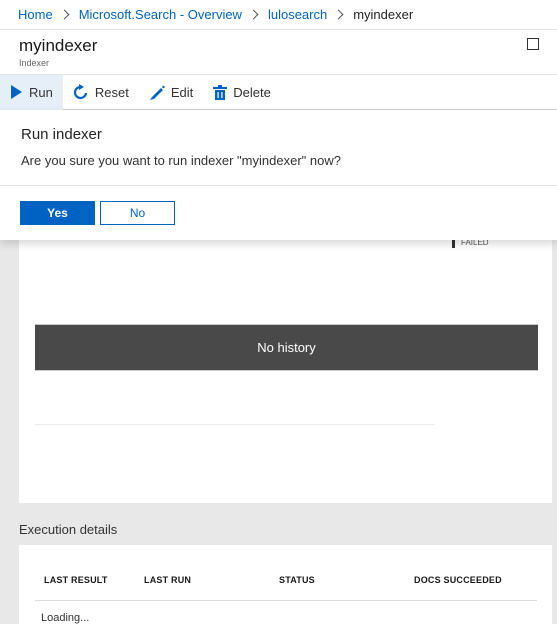  What do you see at coordinates (68, 529) in the screenshot?
I see `execution-details-heading: Execution details` at bounding box center [68, 529].